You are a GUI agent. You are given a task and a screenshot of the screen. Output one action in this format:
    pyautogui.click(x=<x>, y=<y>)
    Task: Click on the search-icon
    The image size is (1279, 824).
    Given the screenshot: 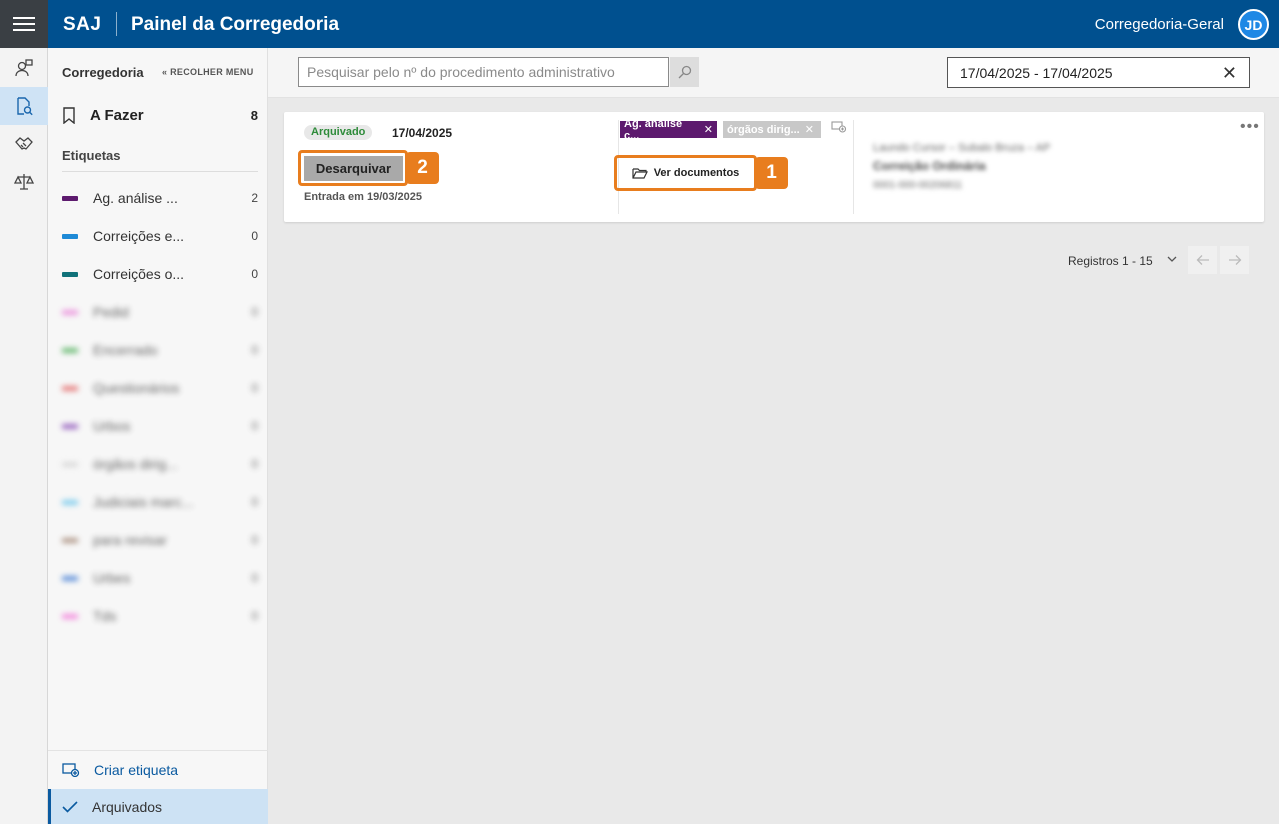 What is the action you would take?
    pyautogui.click(x=684, y=72)
    